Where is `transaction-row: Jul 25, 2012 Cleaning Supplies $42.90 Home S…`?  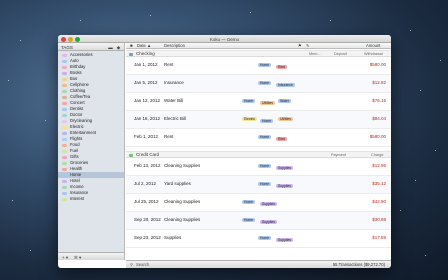
transaction-row: Jul 25, 2012 Cleaning Supplies $42.90 Home S… is located at coordinates (258, 203).